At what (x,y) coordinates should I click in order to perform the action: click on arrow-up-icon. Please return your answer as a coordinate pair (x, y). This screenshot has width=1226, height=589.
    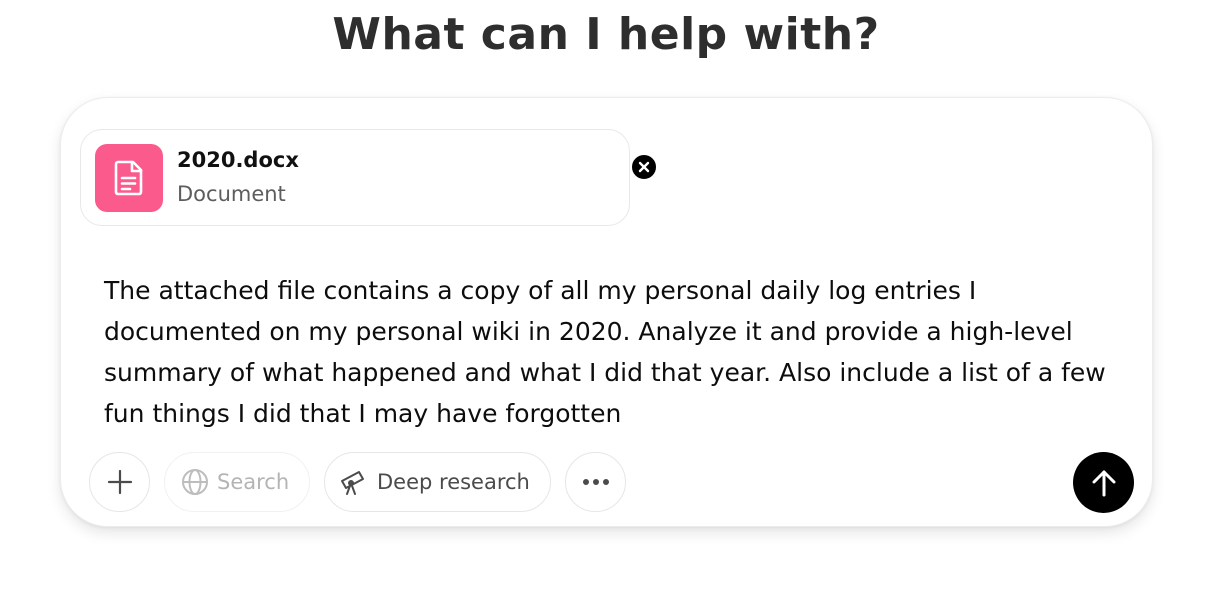
    Looking at the image, I should click on (1103, 483).